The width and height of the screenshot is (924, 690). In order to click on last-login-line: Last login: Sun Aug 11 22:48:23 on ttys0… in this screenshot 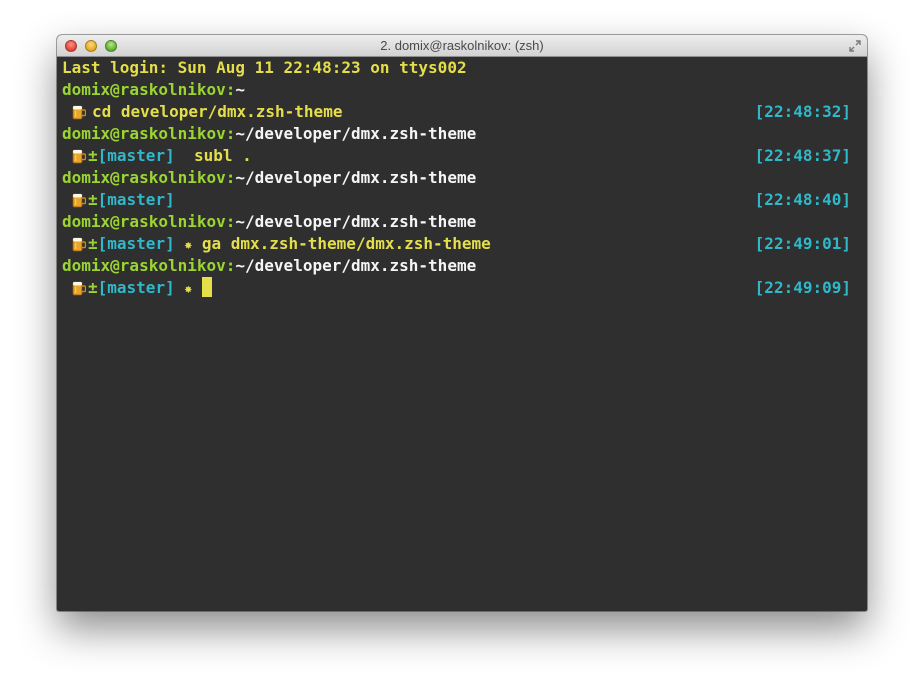, I will do `click(264, 67)`.